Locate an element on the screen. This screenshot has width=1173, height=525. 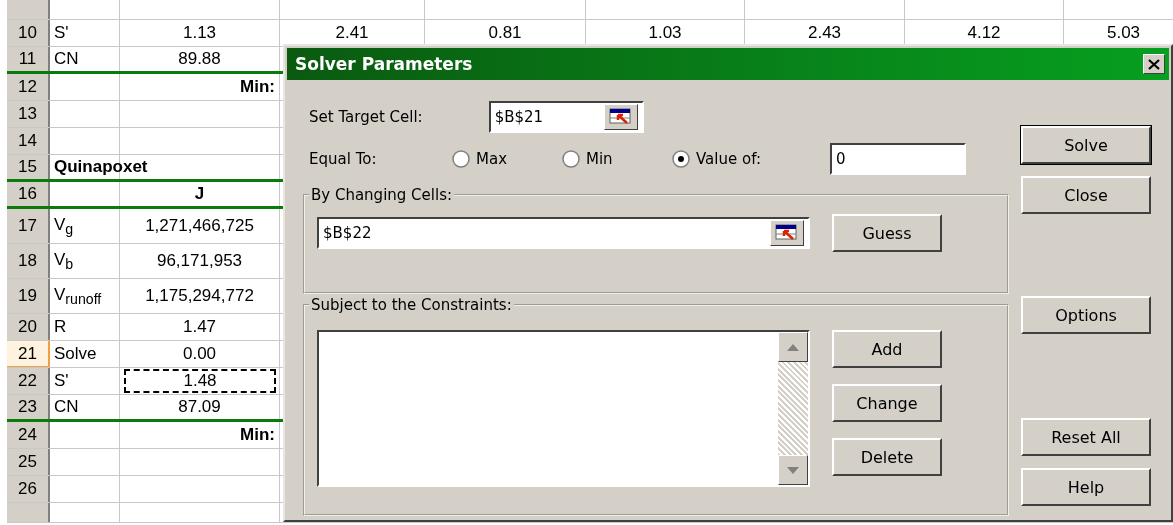
table-cell: 1,175,294,772 is located at coordinates (199, 296).